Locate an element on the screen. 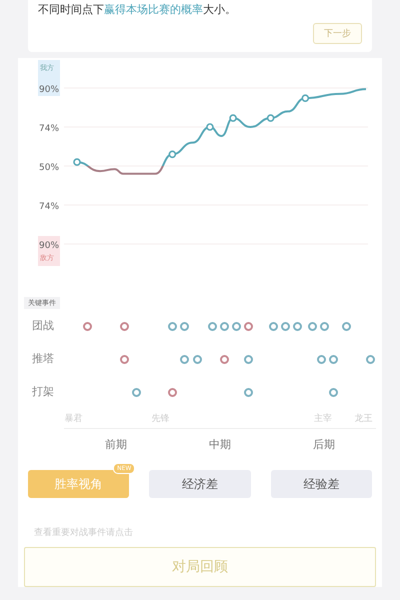  event-type-label: 打架 is located at coordinates (43, 391).